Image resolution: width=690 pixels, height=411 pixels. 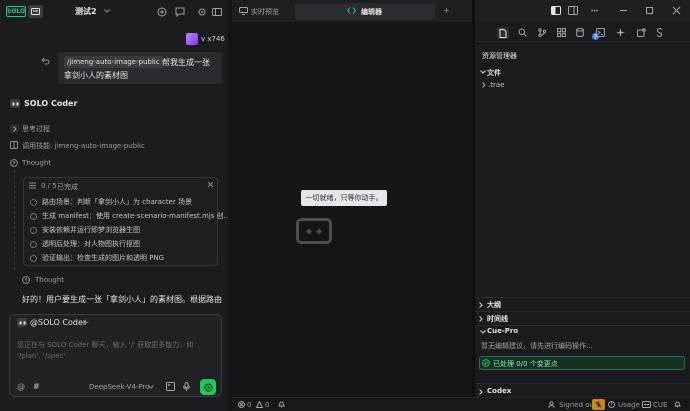 I want to click on cuepro-status: 已处理 0/0 个变更点, so click(x=525, y=364).